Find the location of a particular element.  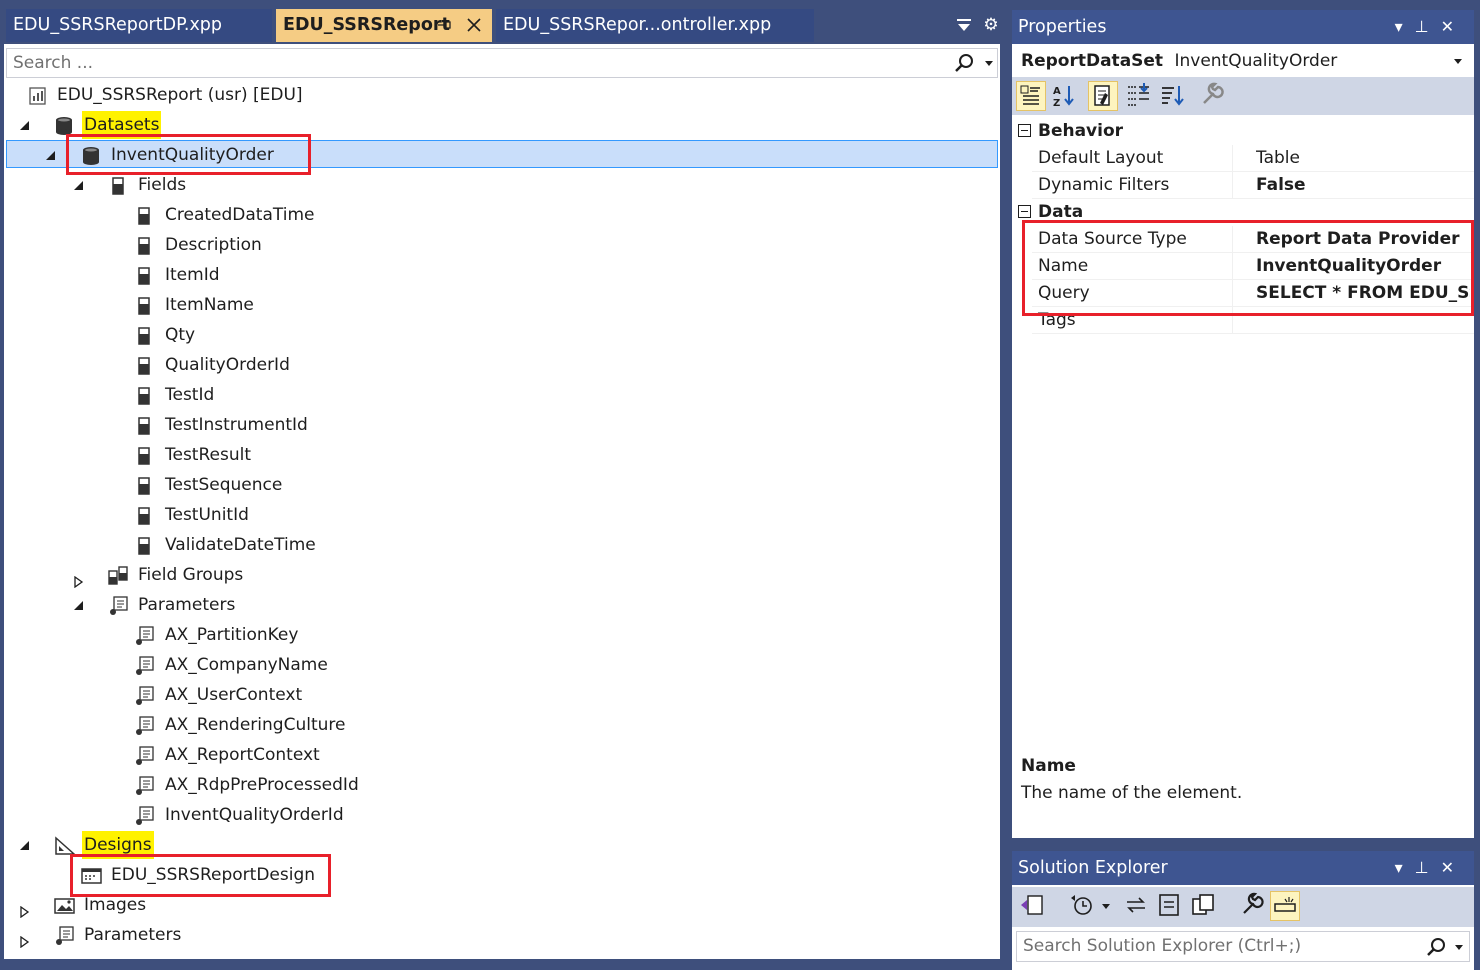

tree-node-field: TestId is located at coordinates (204, 395).